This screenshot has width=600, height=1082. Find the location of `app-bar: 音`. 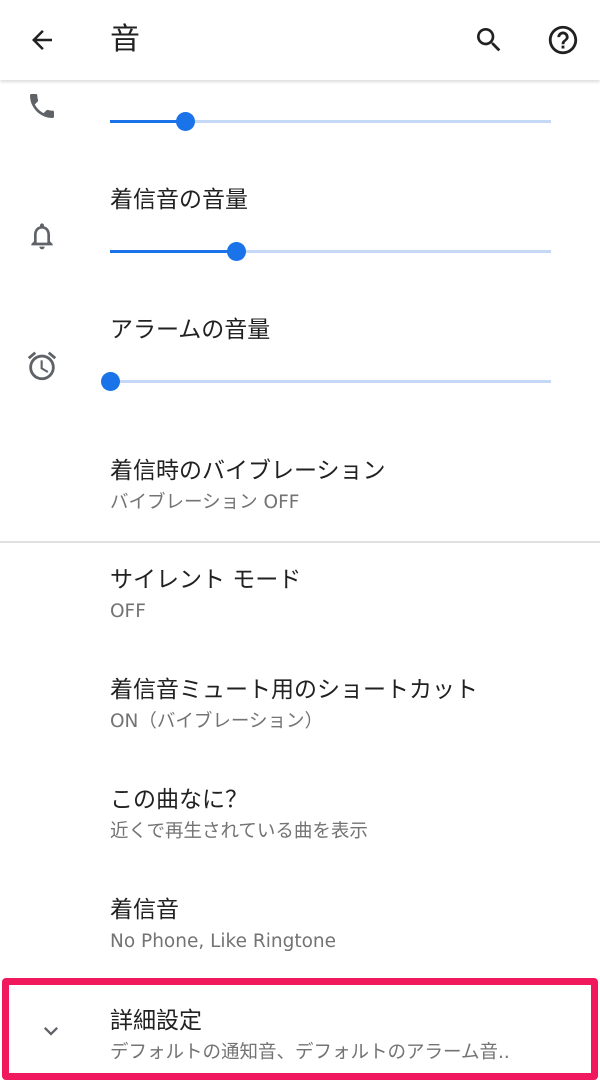

app-bar: 音 is located at coordinates (300, 40).